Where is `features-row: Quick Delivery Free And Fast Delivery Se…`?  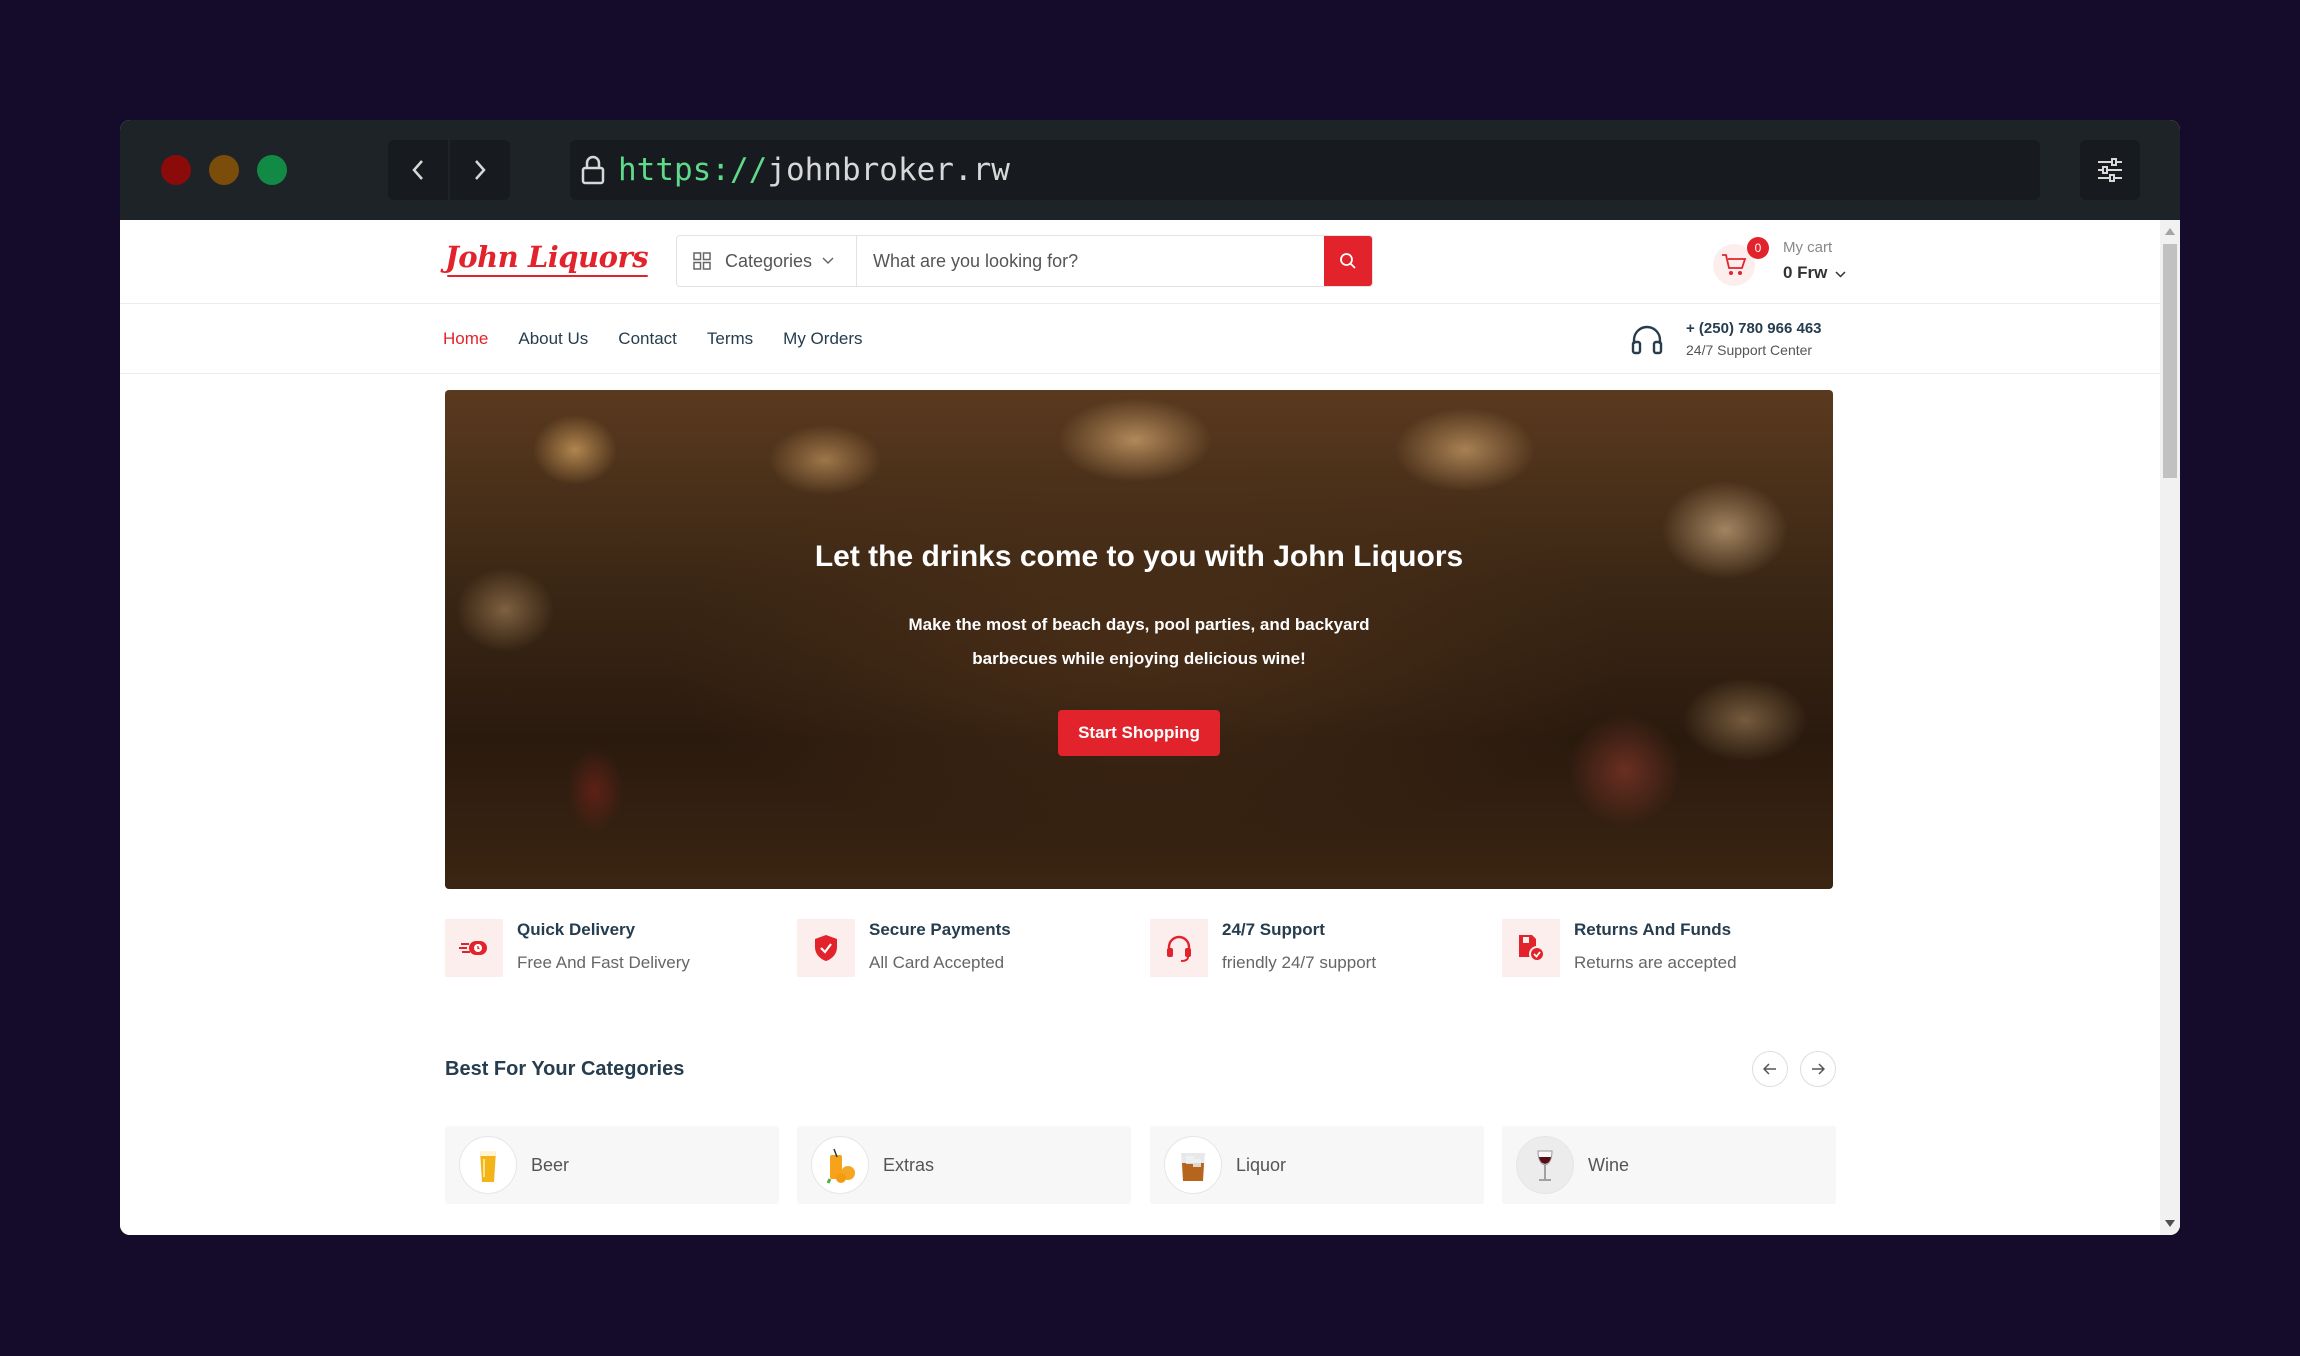 features-row: Quick Delivery Free And Fast Delivery Se… is located at coordinates (1139, 945).